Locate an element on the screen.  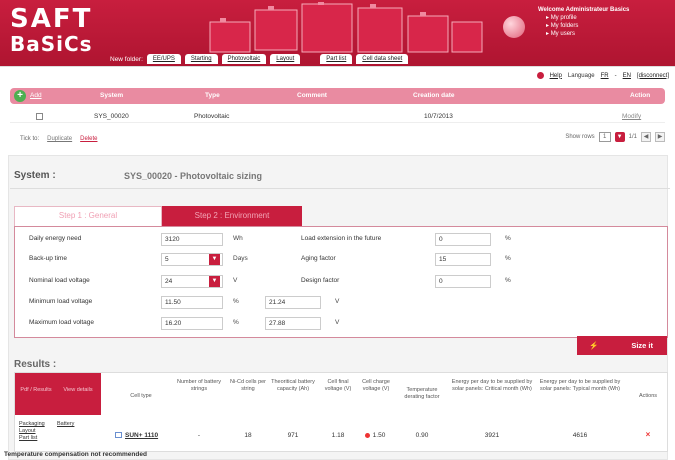
max-voltage-label: Maximum load voltage is located at coordinates (62, 322).